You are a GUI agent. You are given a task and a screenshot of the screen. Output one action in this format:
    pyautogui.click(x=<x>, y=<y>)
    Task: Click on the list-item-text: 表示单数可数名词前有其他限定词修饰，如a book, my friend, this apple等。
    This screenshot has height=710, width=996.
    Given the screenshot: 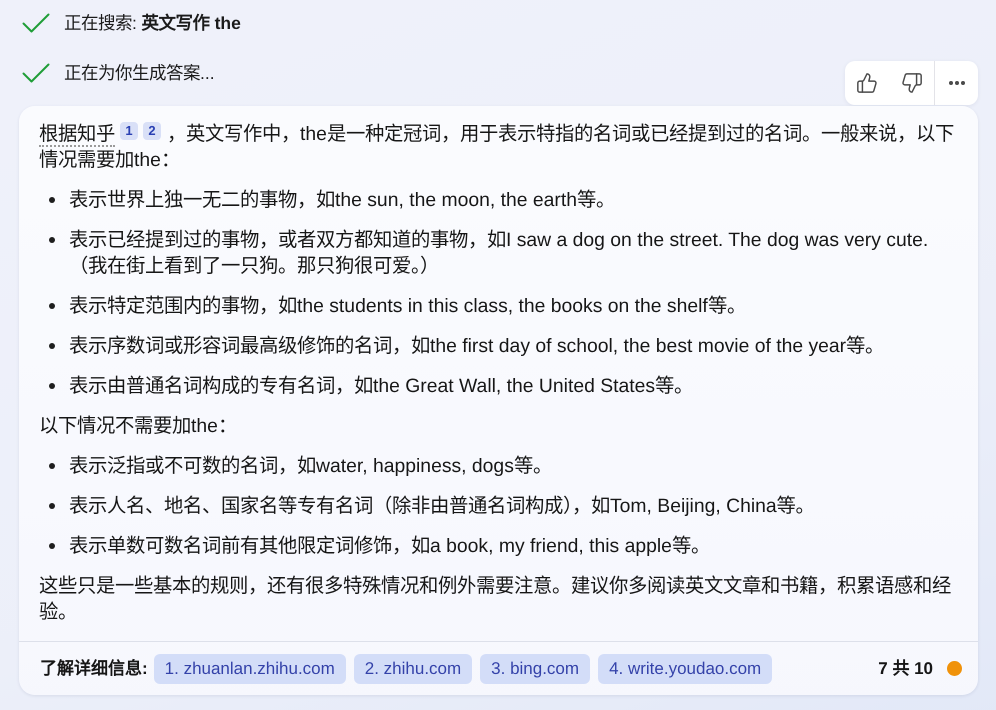 What is the action you would take?
    pyautogui.click(x=390, y=546)
    